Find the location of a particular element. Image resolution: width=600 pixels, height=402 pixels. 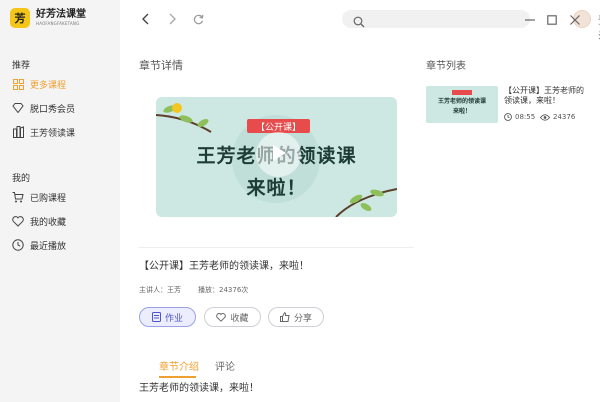

back-button is located at coordinates (146, 19).